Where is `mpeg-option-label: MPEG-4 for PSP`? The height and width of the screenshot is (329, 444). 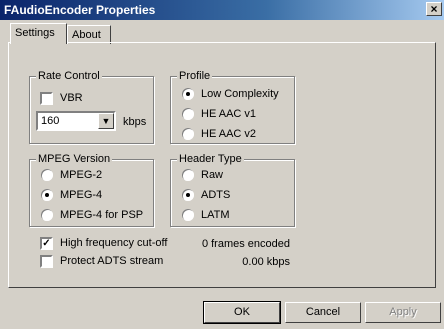
mpeg-option-label: MPEG-4 for PSP is located at coordinates (102, 215).